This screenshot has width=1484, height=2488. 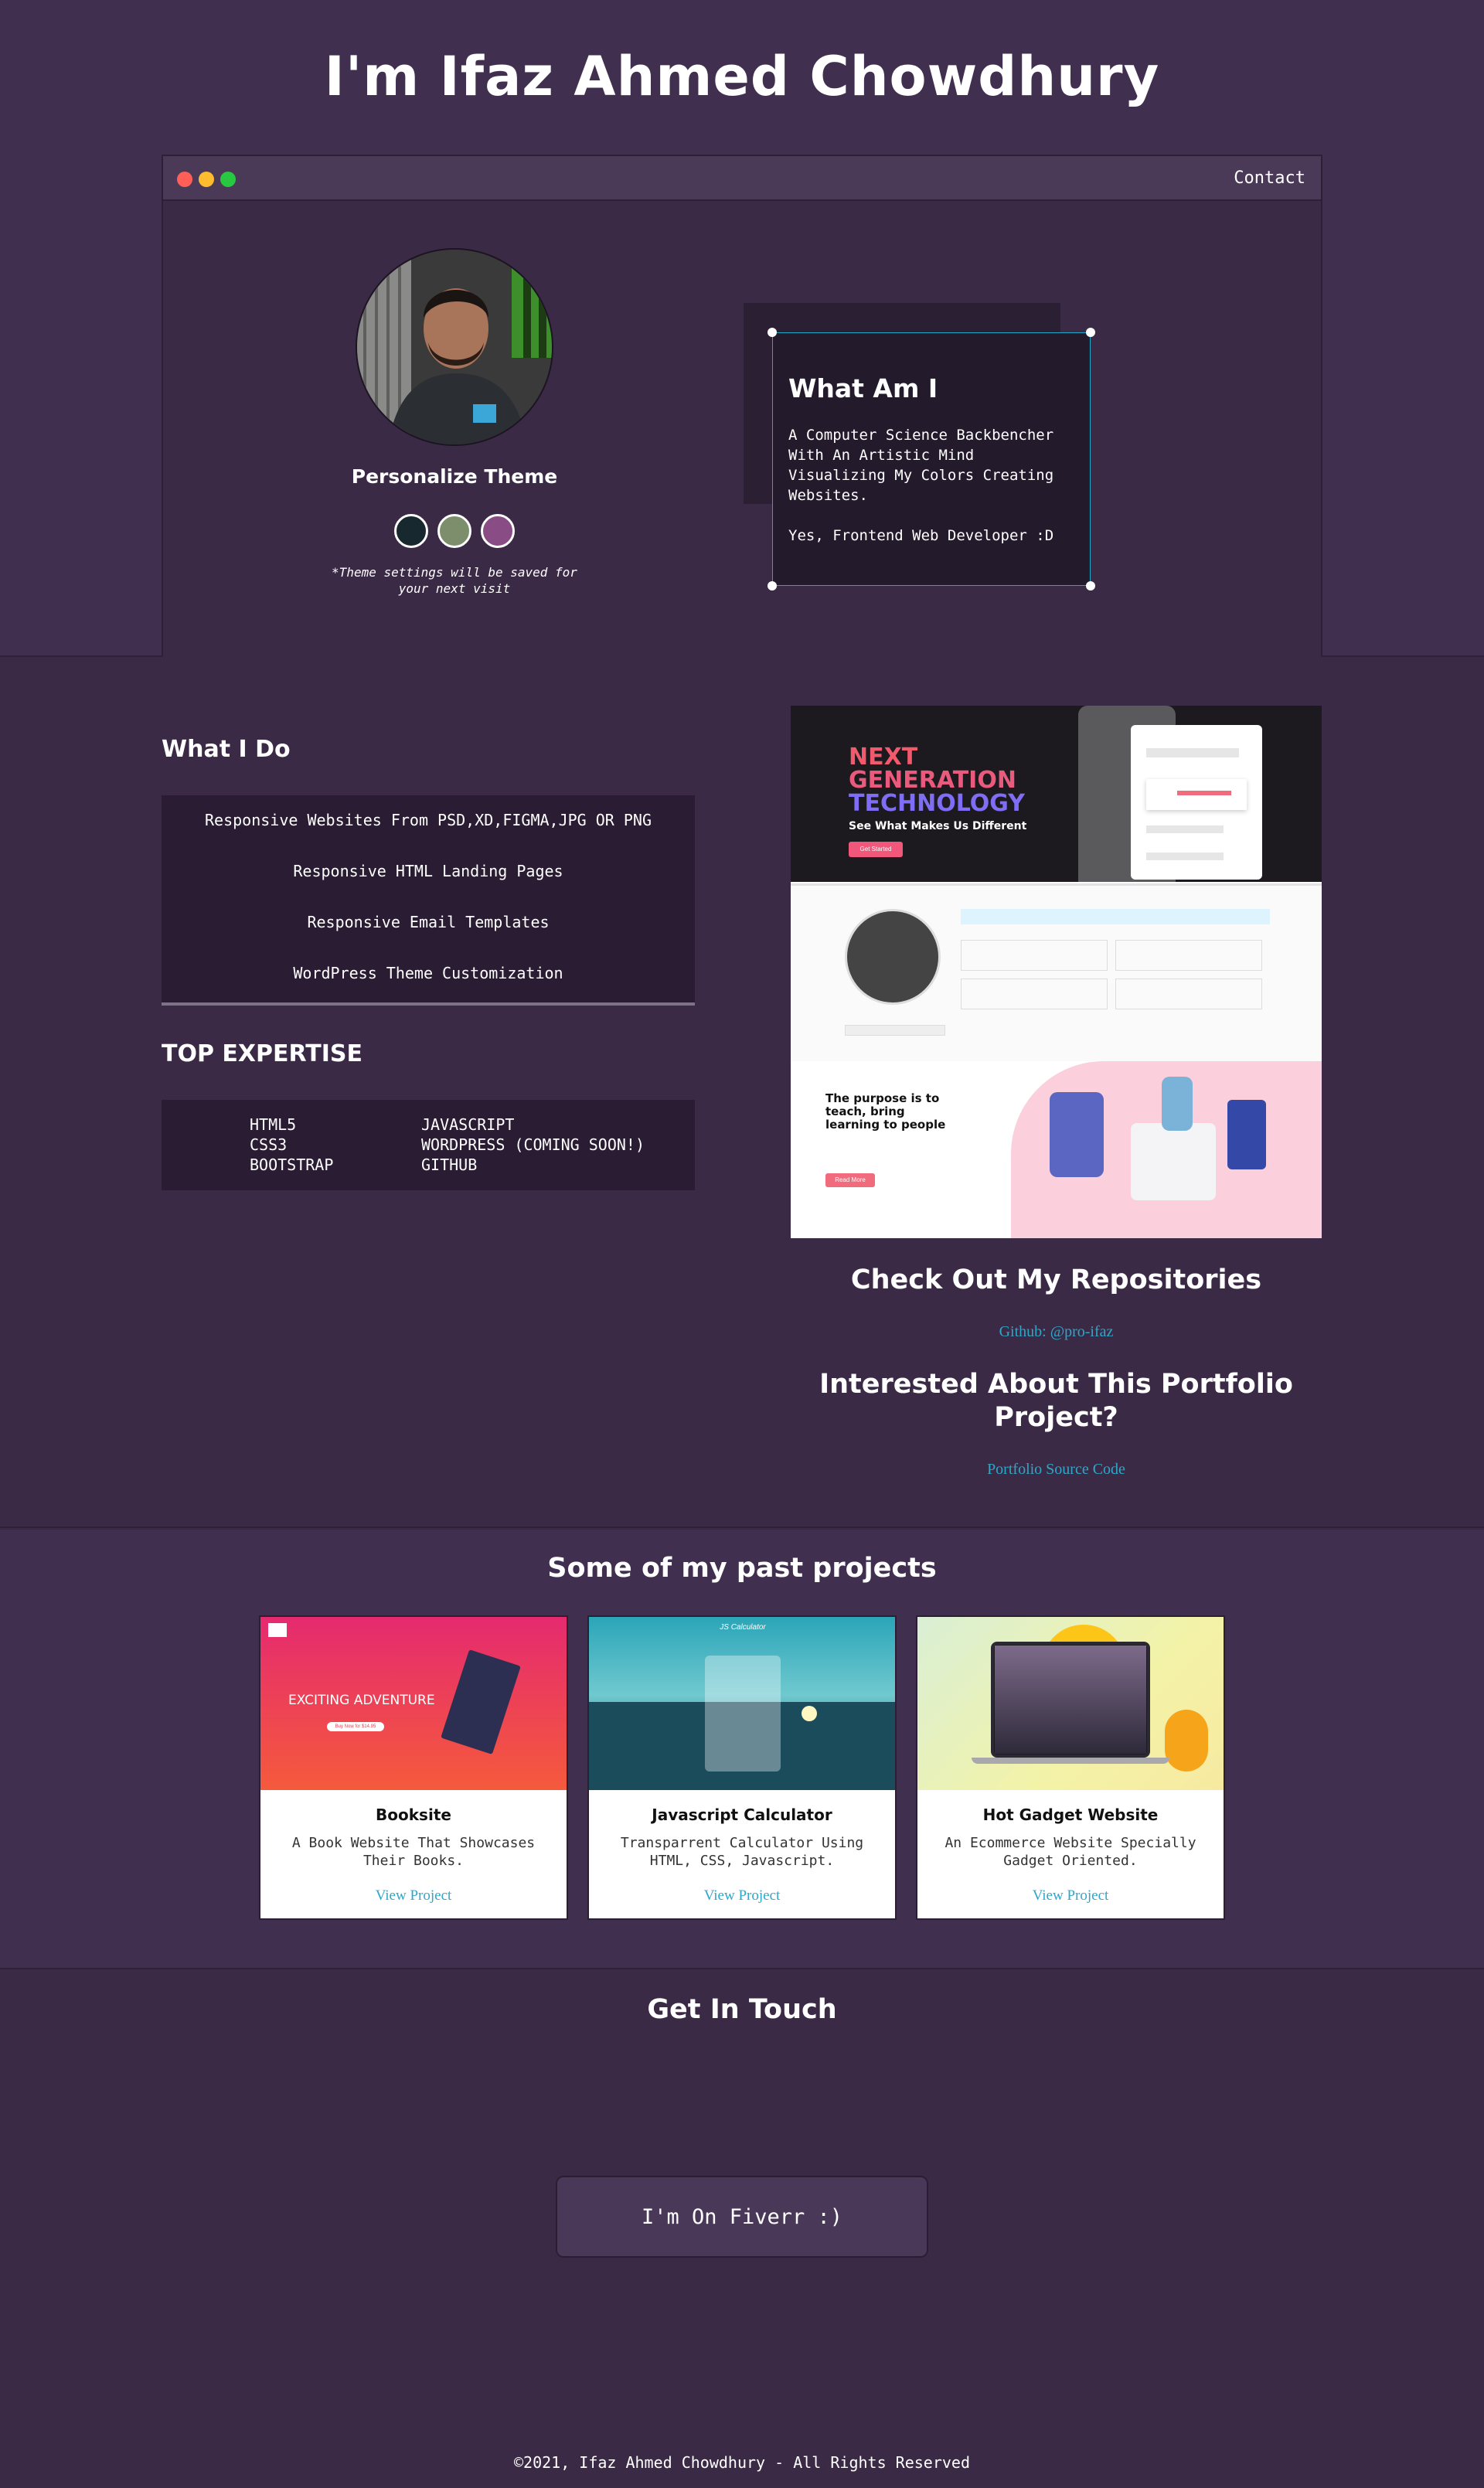 What do you see at coordinates (428, 871) in the screenshot?
I see `service-item: Responsive HTML Landing Pages` at bounding box center [428, 871].